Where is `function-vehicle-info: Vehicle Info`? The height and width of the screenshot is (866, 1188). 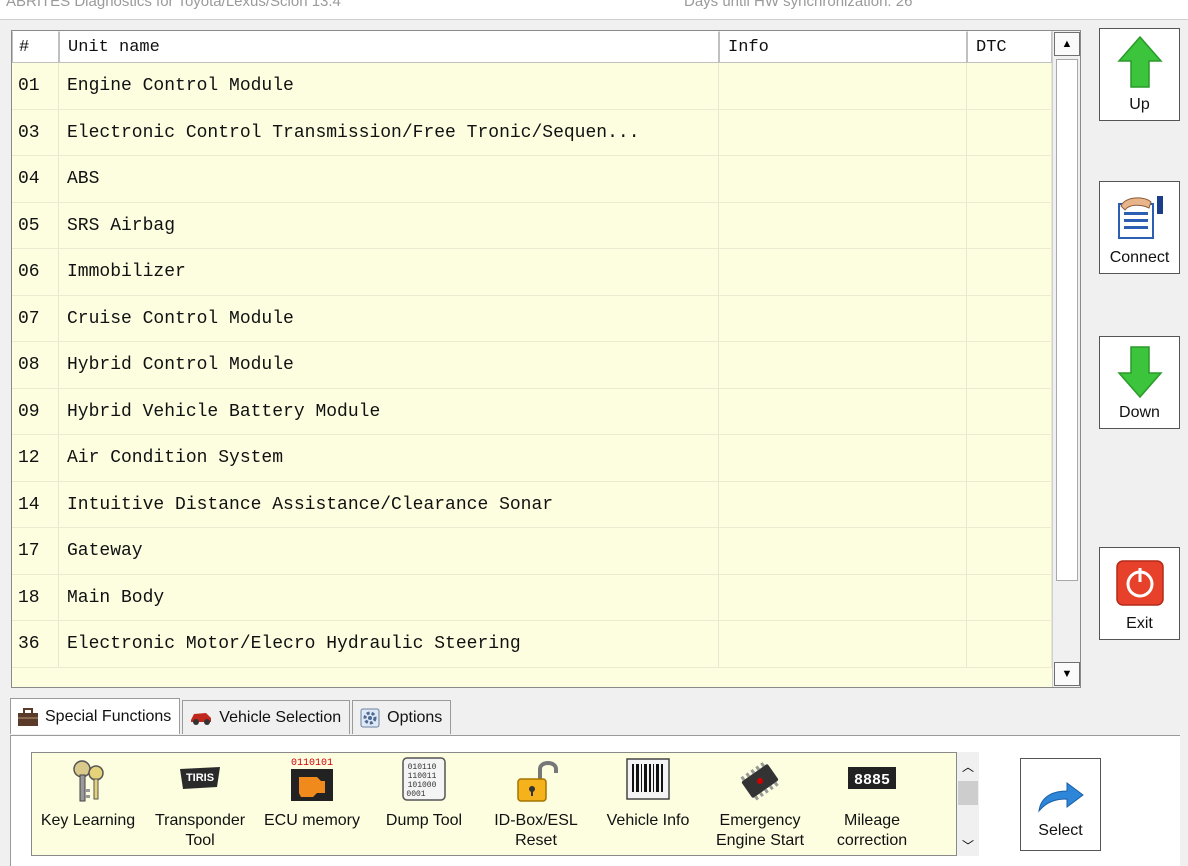
function-vehicle-info: Vehicle Info is located at coordinates (648, 804).